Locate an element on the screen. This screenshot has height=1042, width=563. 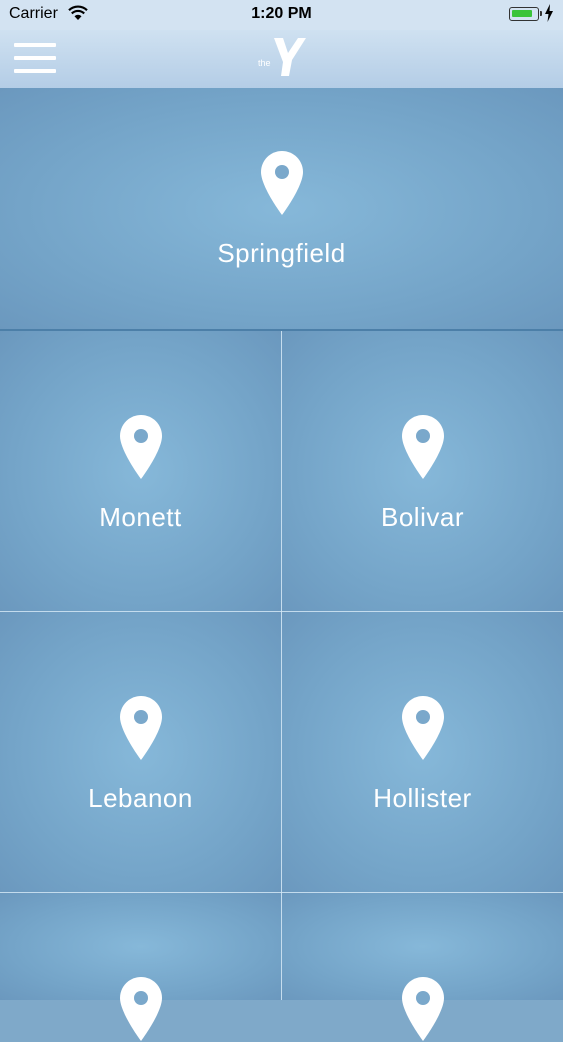
logo-text: the is located at coordinates (264, 63).